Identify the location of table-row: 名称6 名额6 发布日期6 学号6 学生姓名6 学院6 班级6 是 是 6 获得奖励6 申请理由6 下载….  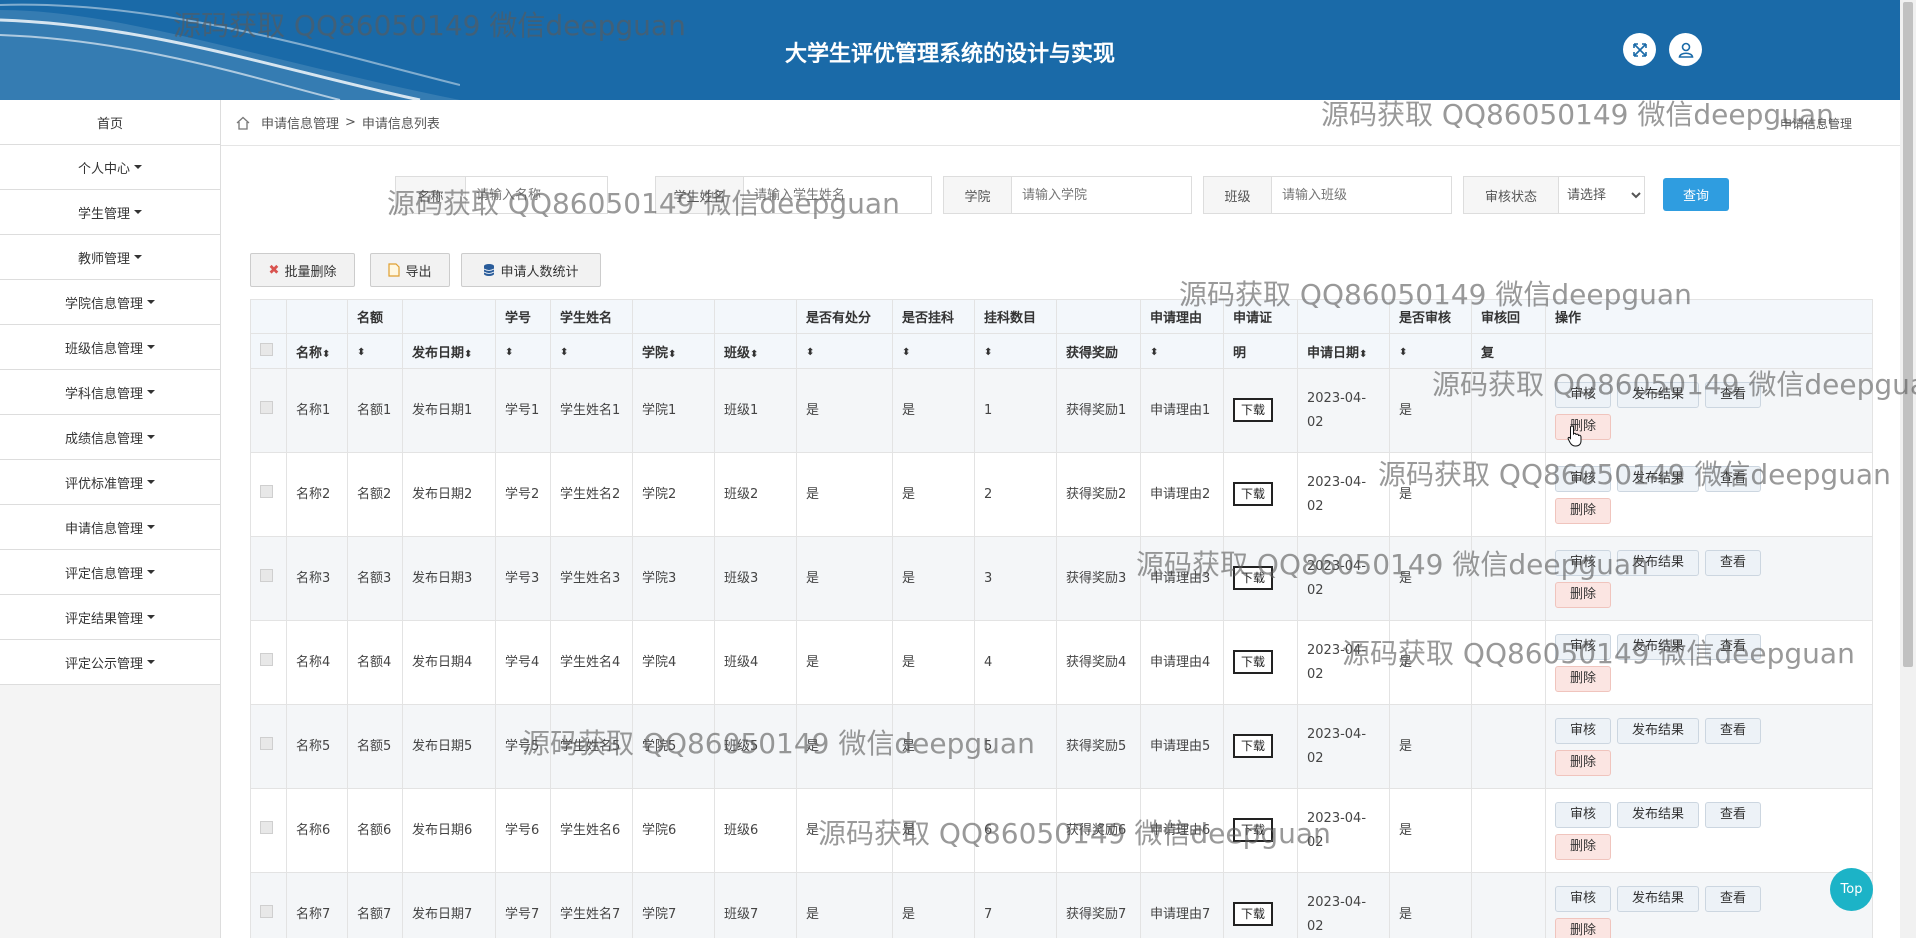
(1061, 830).